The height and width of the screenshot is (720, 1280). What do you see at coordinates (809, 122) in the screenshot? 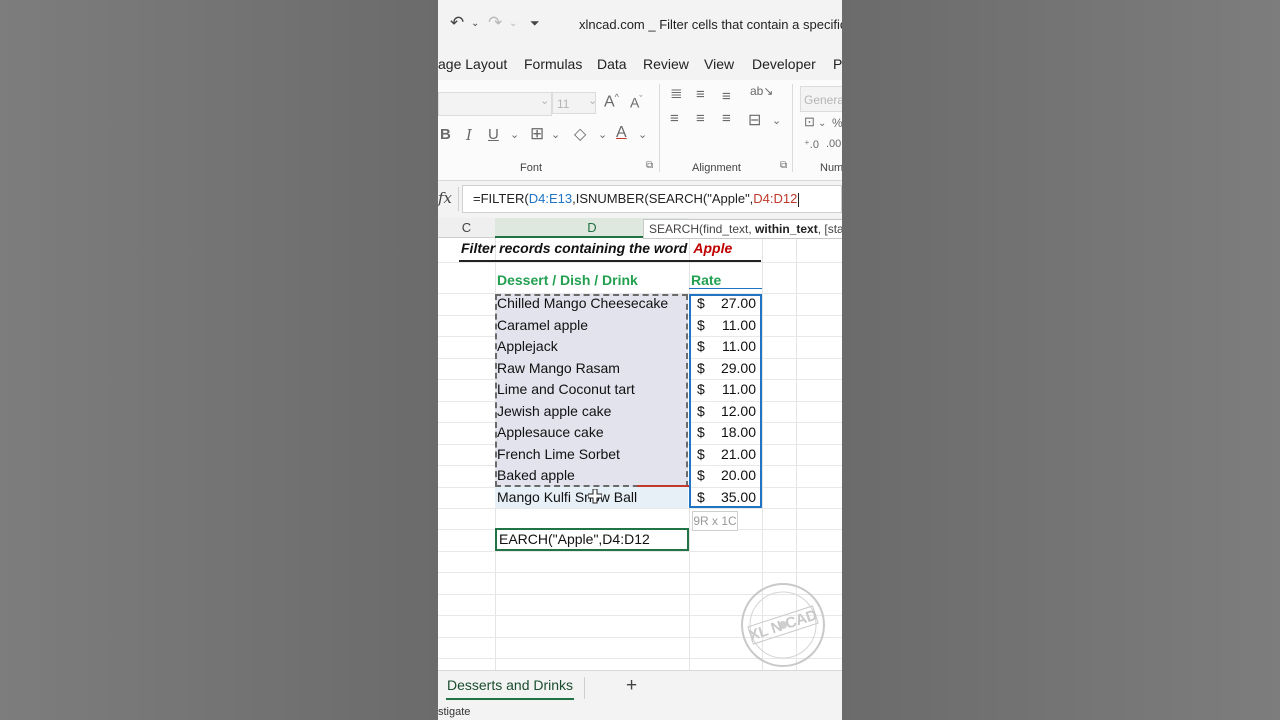
I see `accounting-format-icon: ⊡` at bounding box center [809, 122].